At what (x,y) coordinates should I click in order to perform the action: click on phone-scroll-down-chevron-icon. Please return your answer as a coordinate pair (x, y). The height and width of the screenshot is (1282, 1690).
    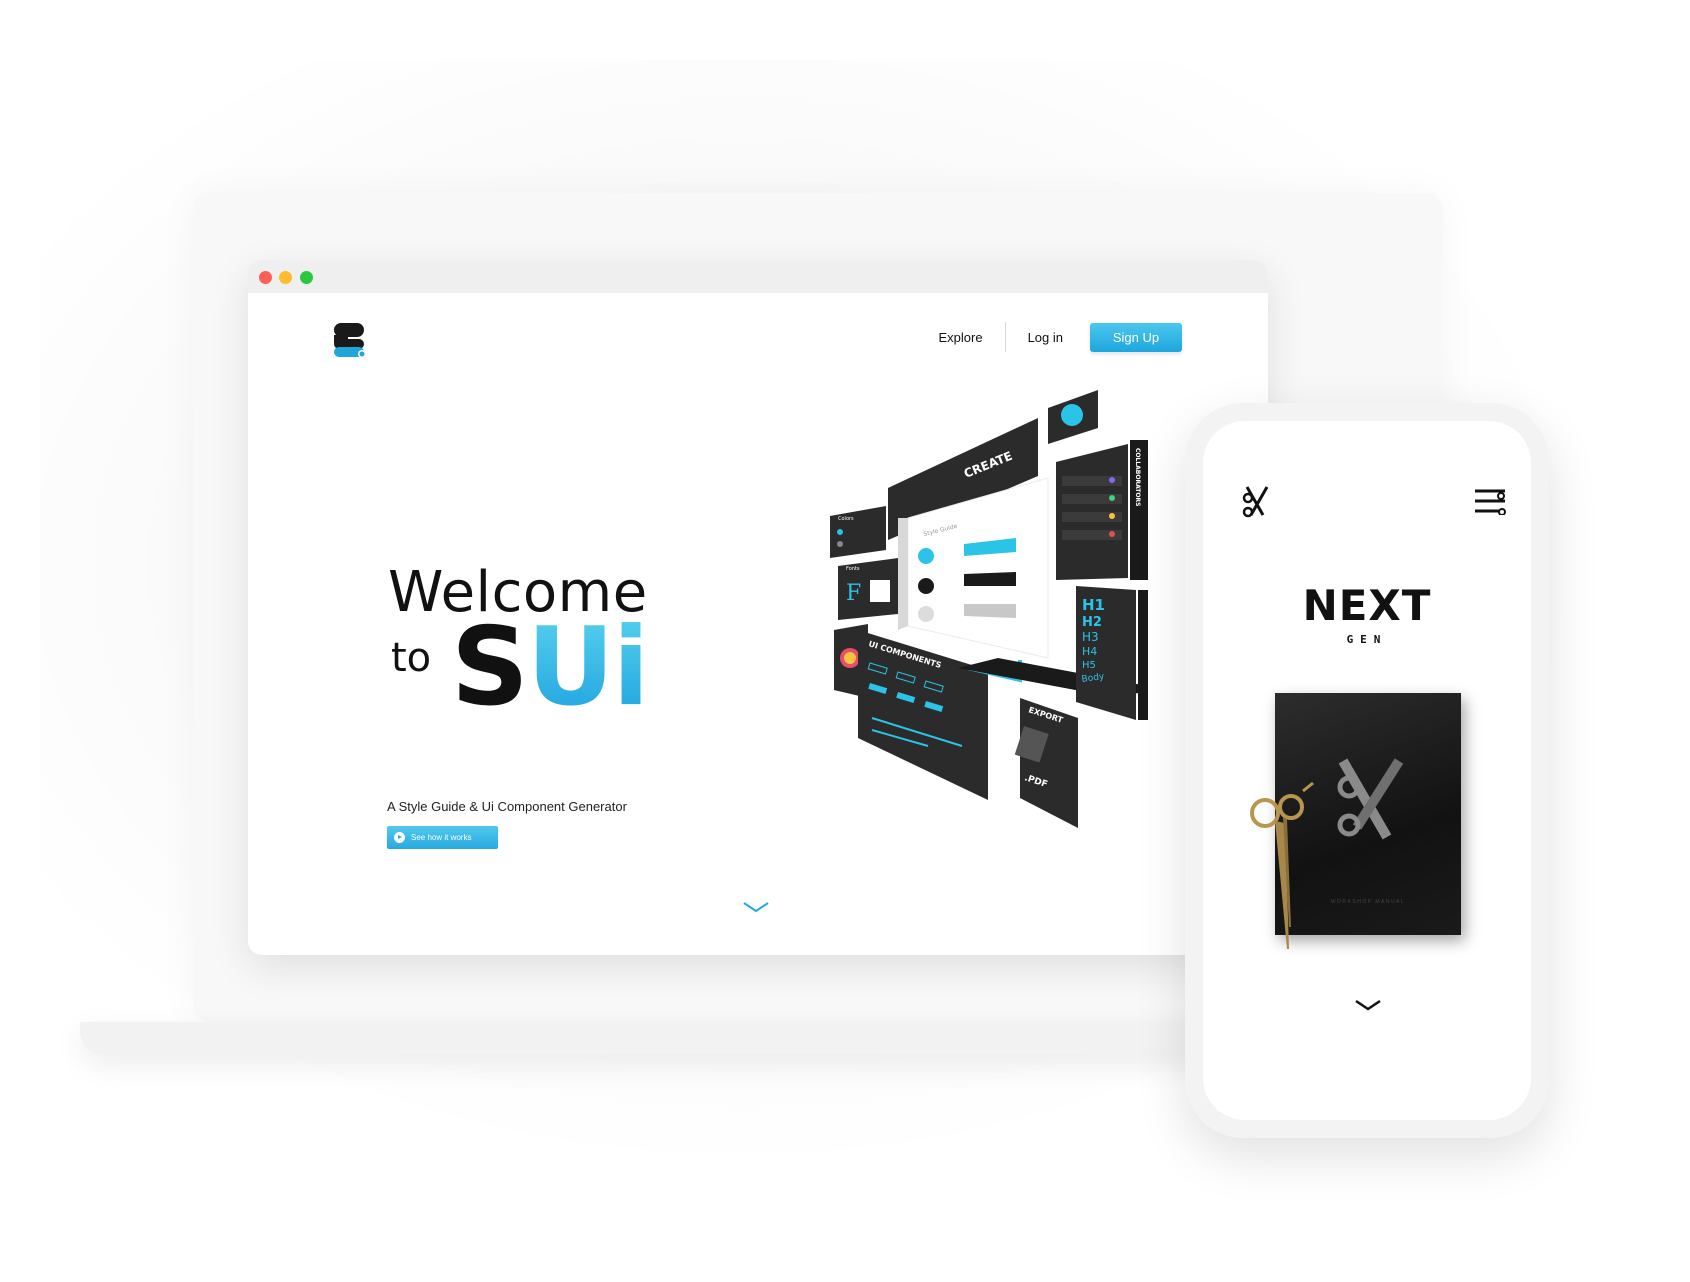
    Looking at the image, I should click on (1368, 1005).